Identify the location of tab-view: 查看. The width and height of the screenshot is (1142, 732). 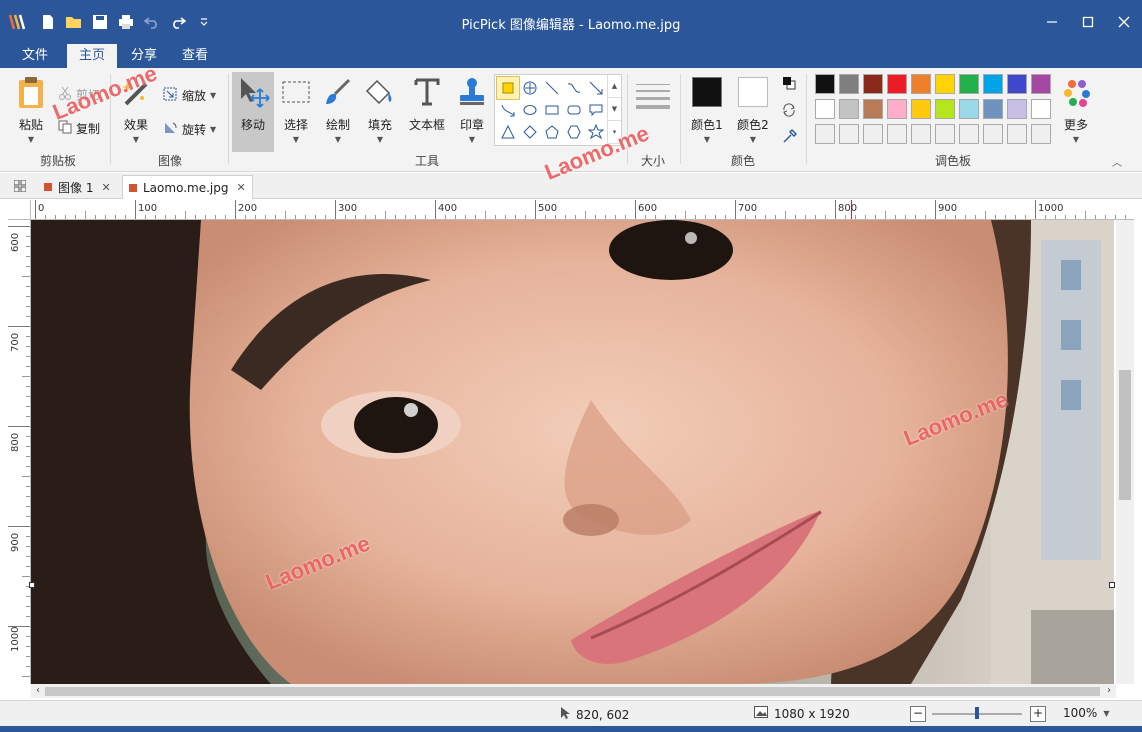
(195, 56).